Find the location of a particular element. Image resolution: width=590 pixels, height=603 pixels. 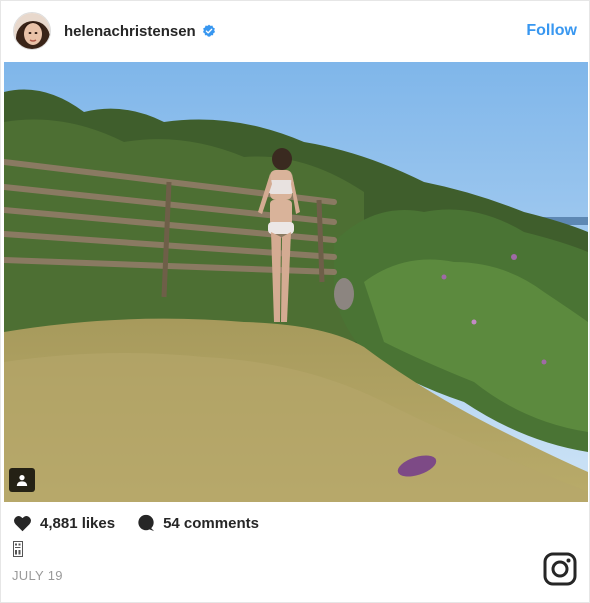

comments-stat: 54 comments is located at coordinates (198, 523).